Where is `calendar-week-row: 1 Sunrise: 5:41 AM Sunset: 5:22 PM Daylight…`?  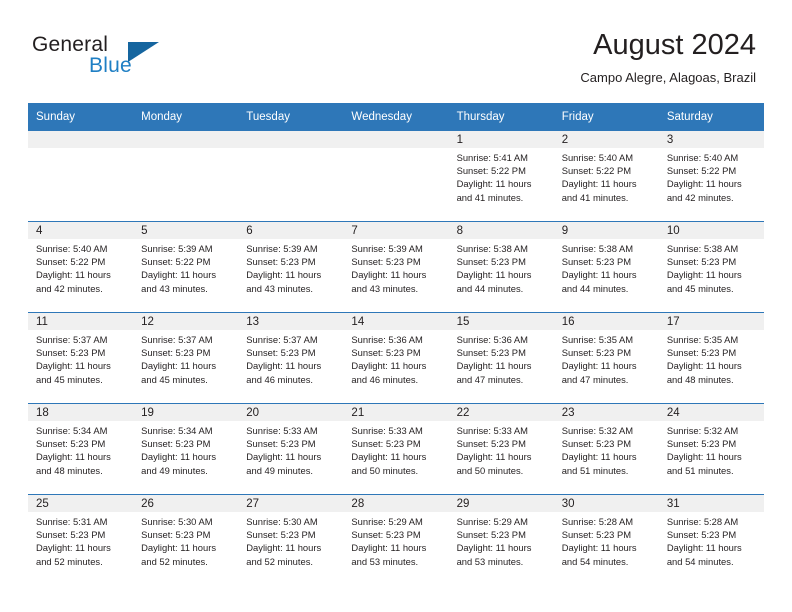
calendar-week-row: 1 Sunrise: 5:41 AM Sunset: 5:22 PM Daylight… is located at coordinates (396, 176).